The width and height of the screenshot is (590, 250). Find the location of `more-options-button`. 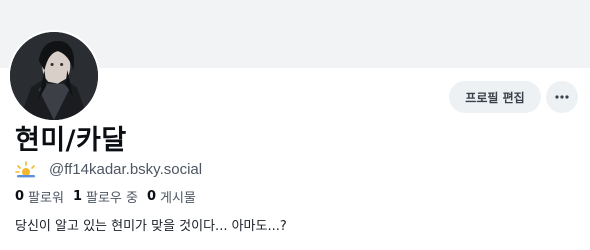

more-options-button is located at coordinates (562, 97).